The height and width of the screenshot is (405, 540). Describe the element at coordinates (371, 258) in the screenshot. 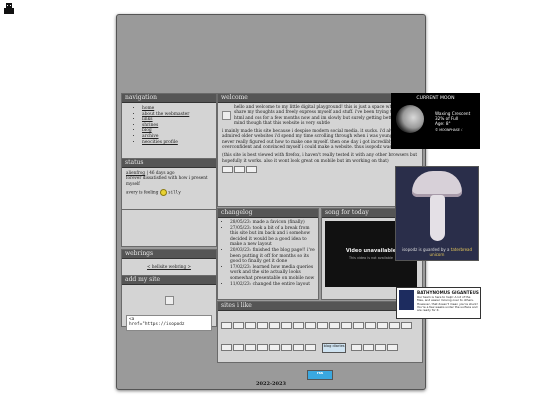

I see `video-unavailable-subtitle: This video is not available` at that location.